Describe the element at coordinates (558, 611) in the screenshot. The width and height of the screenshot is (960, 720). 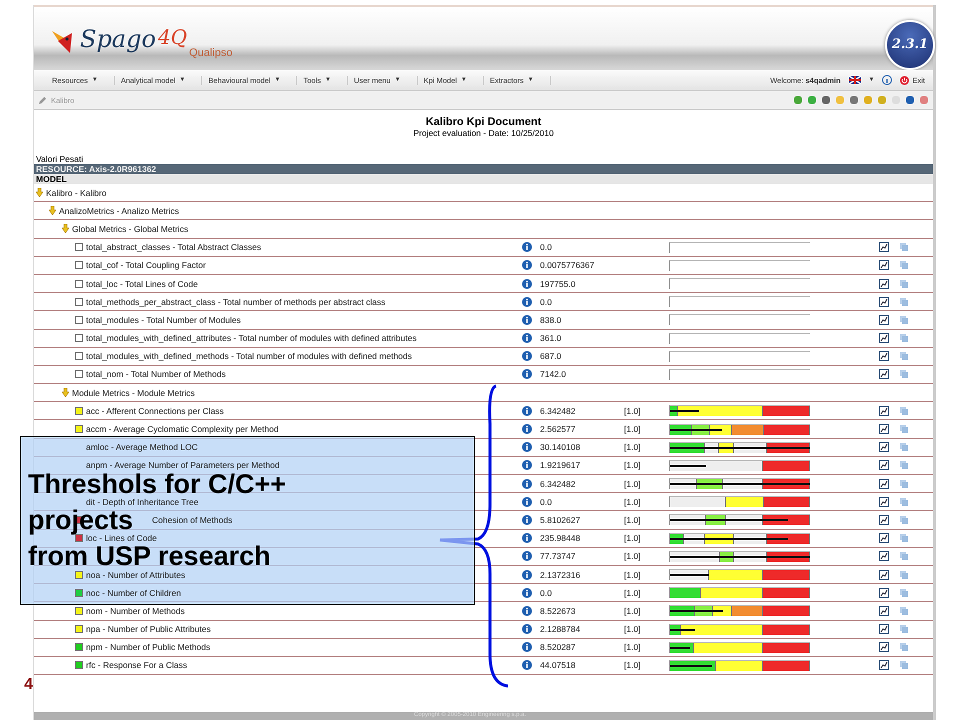
I see `metric-value: 8.522673` at that location.